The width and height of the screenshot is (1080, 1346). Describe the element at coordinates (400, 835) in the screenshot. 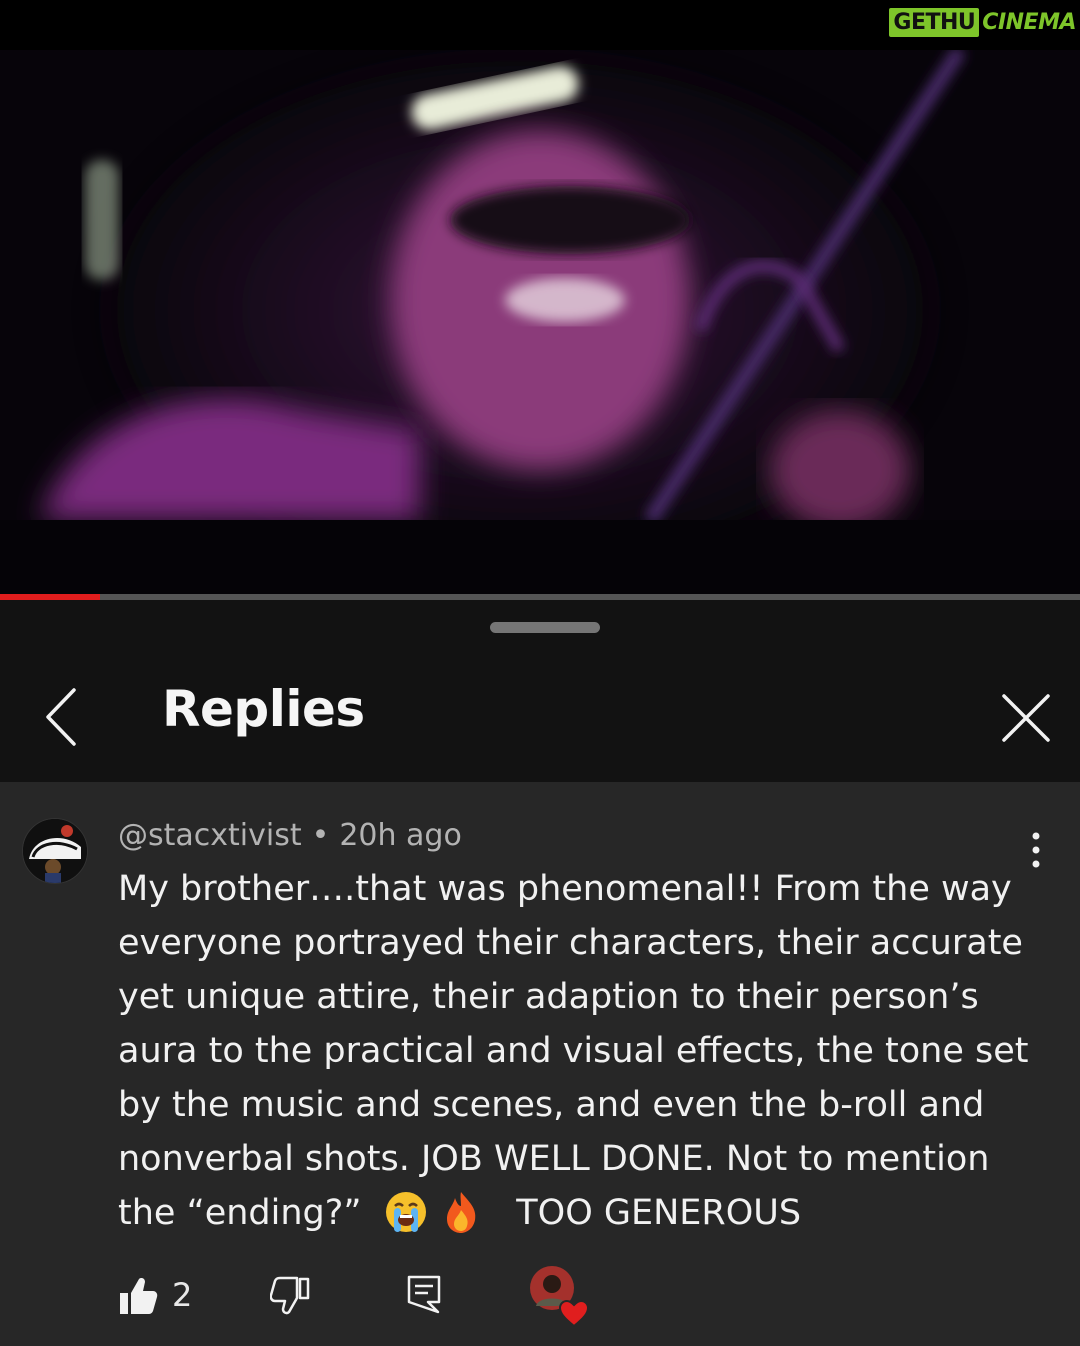

I see `comment-timestamp: 20h ago` at that location.